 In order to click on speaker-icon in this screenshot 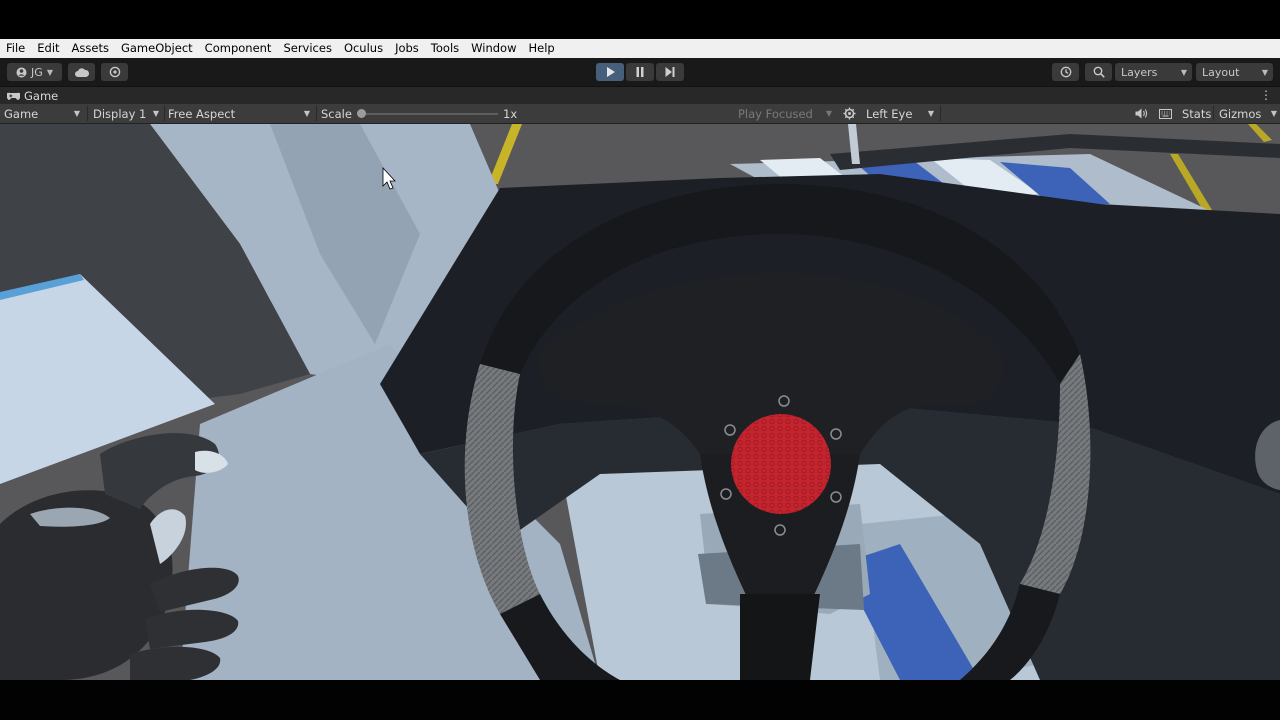, I will do `click(1141, 113)`.